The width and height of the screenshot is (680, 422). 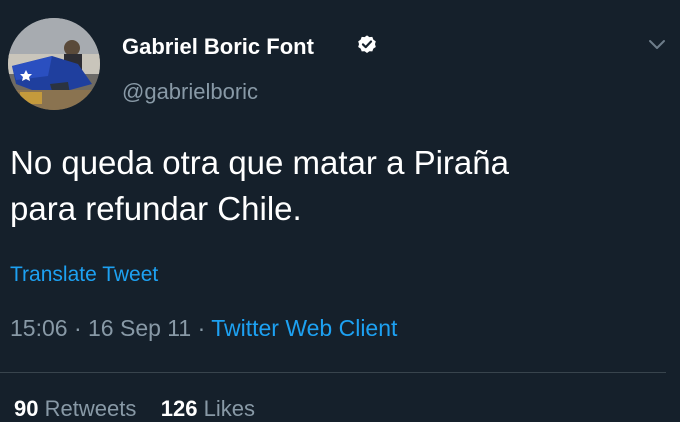 What do you see at coordinates (139, 328) in the screenshot?
I see `tweet-date: 16 Sep 11` at bounding box center [139, 328].